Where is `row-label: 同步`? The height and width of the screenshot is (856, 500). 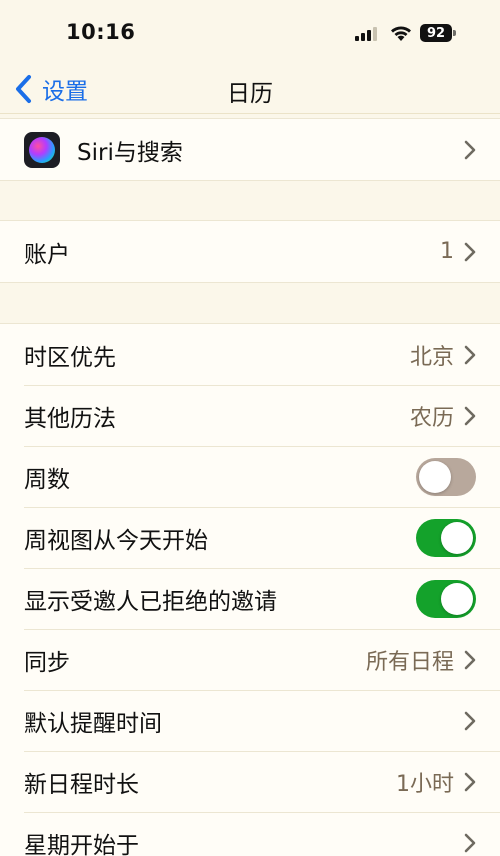
row-label: 同步 is located at coordinates (47, 662).